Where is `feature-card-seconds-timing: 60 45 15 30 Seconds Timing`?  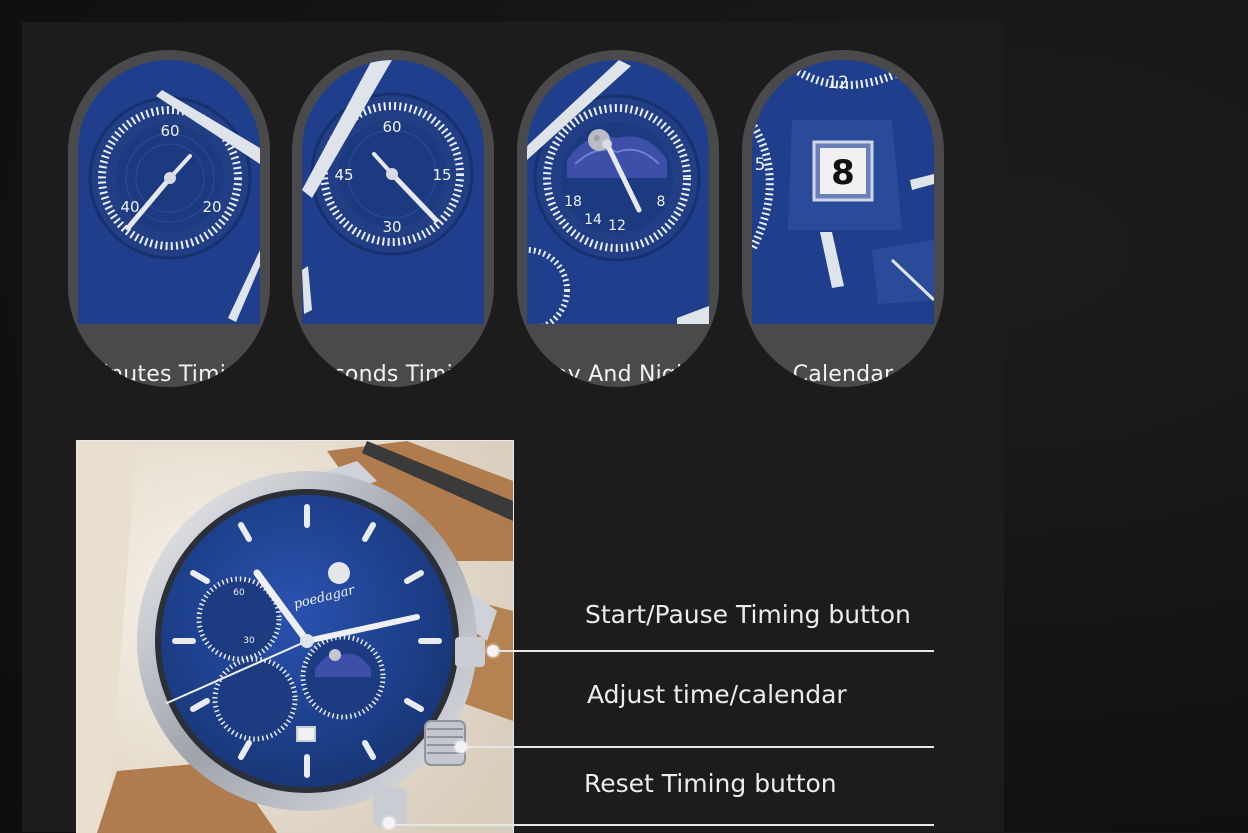 feature-card-seconds-timing: 60 45 15 30 Seconds Timing is located at coordinates (393, 218).